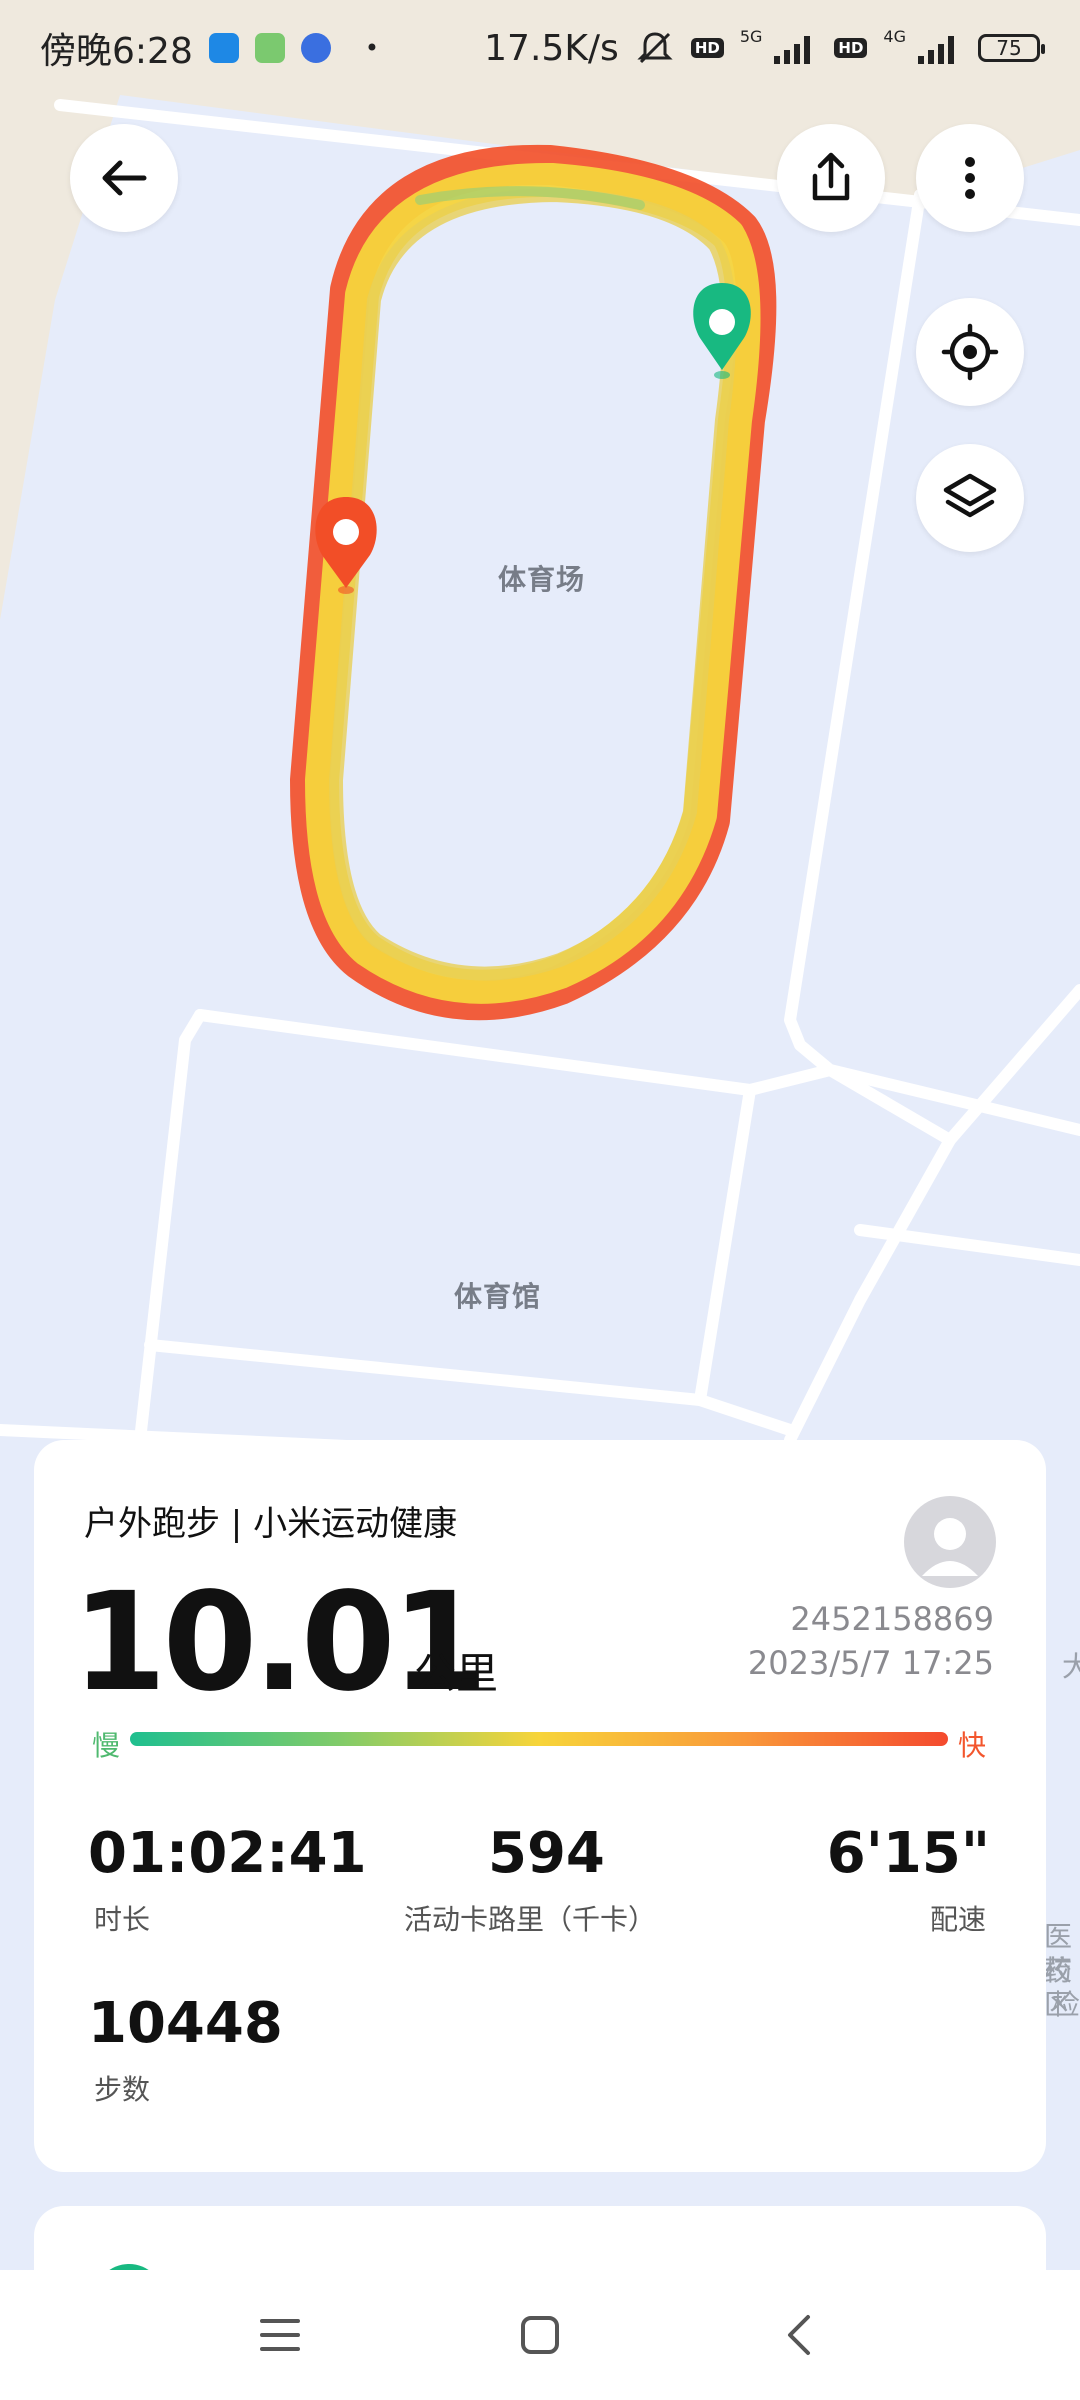 The image size is (1080, 2400). Describe the element at coordinates (655, 48) in the screenshot. I see `mute-bell-icon` at that location.